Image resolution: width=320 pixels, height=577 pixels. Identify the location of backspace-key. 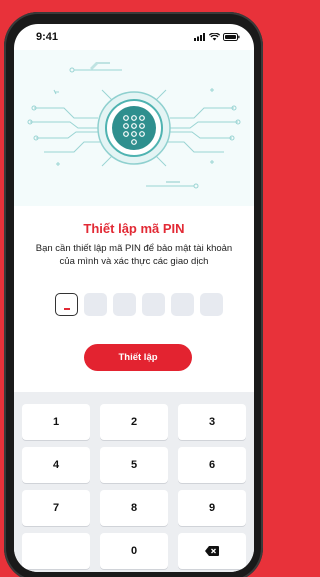
(212, 551).